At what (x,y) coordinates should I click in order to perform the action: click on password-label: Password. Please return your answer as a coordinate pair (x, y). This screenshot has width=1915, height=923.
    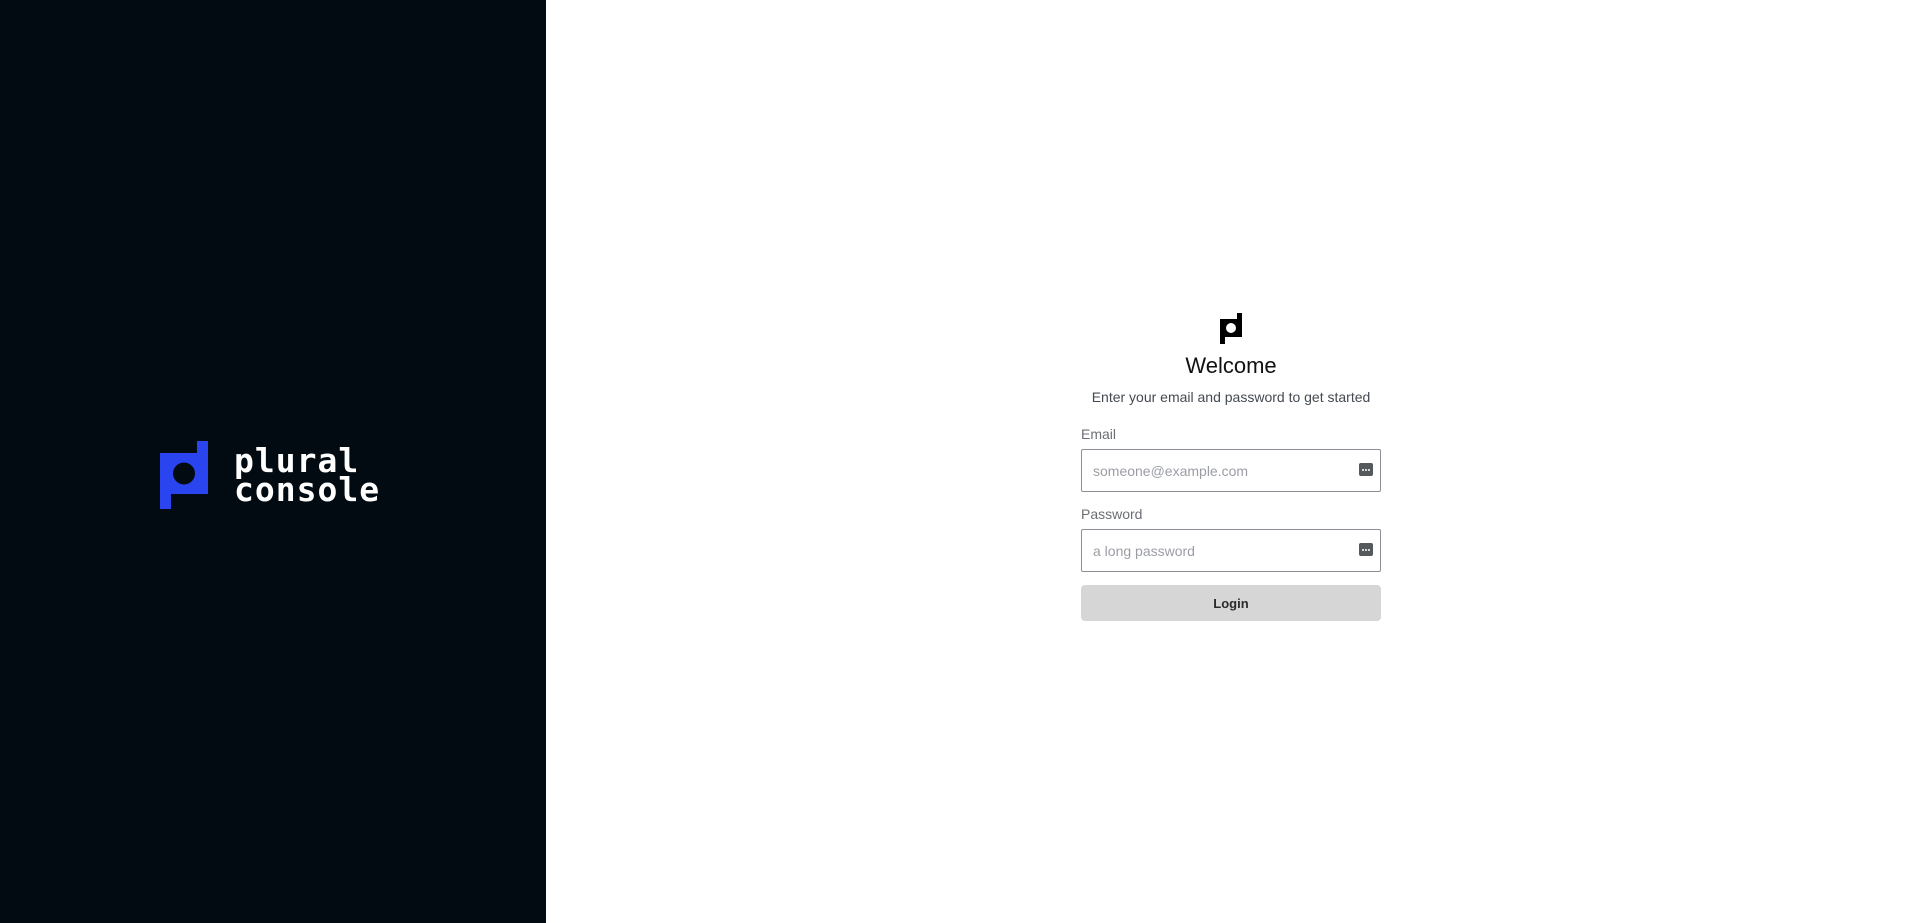
    Looking at the image, I should click on (1112, 514).